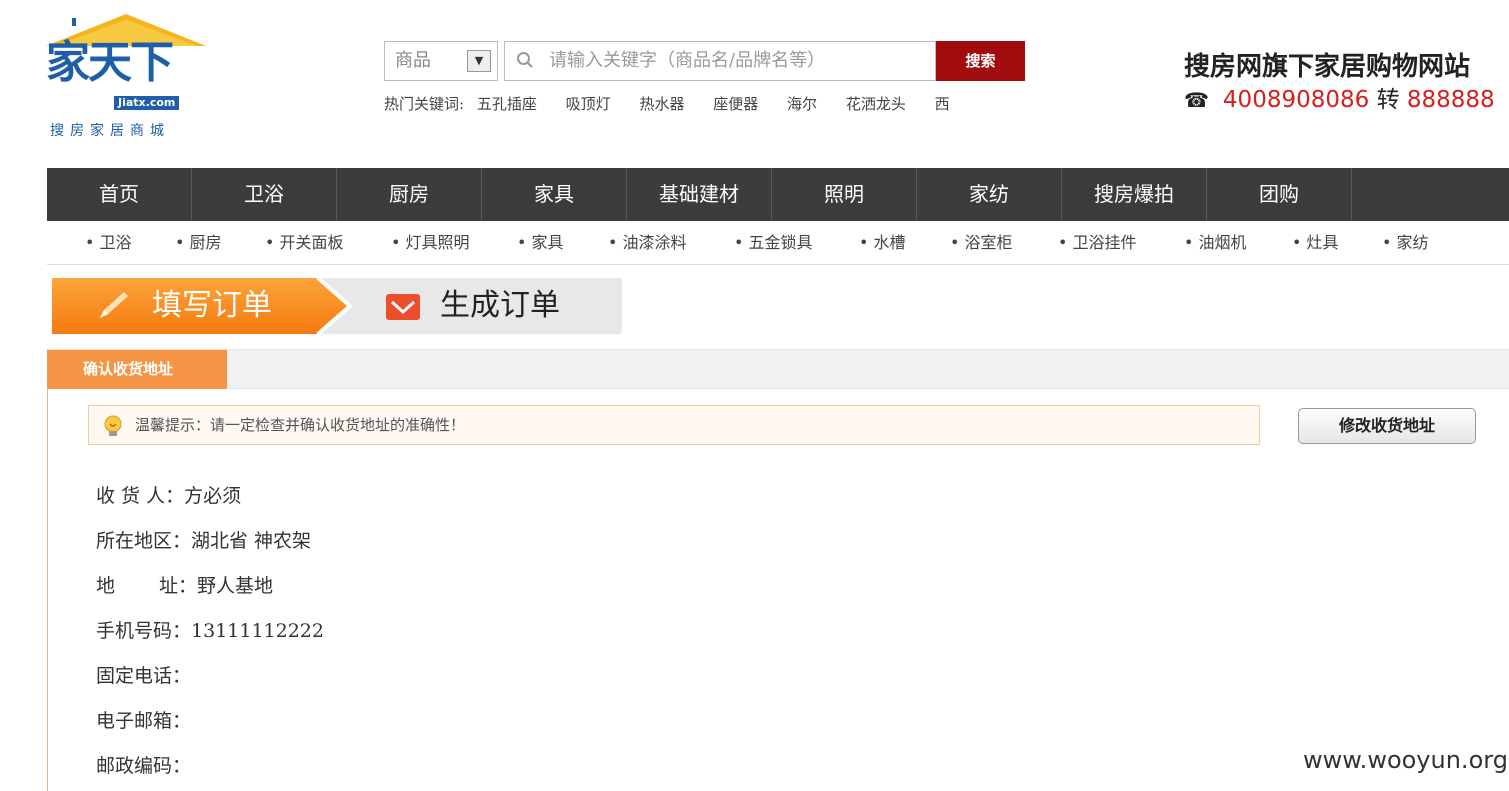 This screenshot has height=791, width=1509. Describe the element at coordinates (424, 104) in the screenshot. I see `hot-keywords-label: 热门关键词:` at that location.